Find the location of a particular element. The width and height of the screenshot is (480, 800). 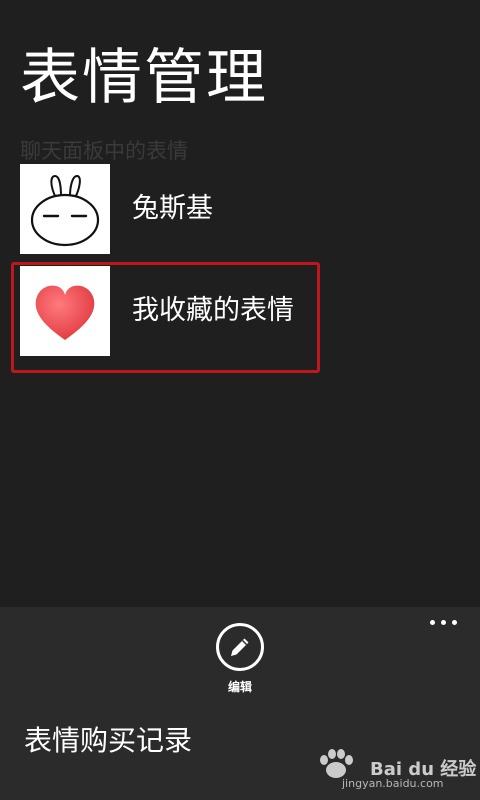

edit-button: 编辑 is located at coordinates (240, 660).